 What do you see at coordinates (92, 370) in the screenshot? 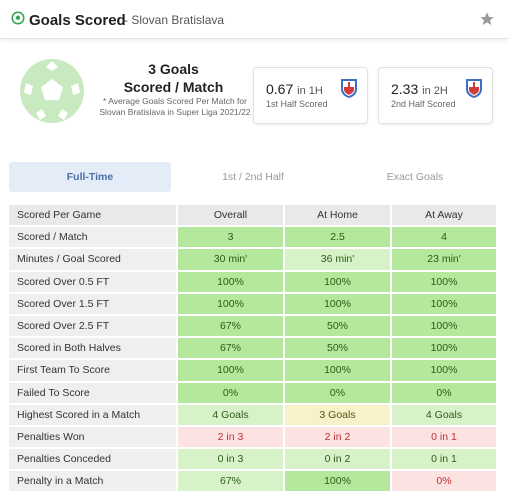
I see `row-label: First Team To Score` at bounding box center [92, 370].